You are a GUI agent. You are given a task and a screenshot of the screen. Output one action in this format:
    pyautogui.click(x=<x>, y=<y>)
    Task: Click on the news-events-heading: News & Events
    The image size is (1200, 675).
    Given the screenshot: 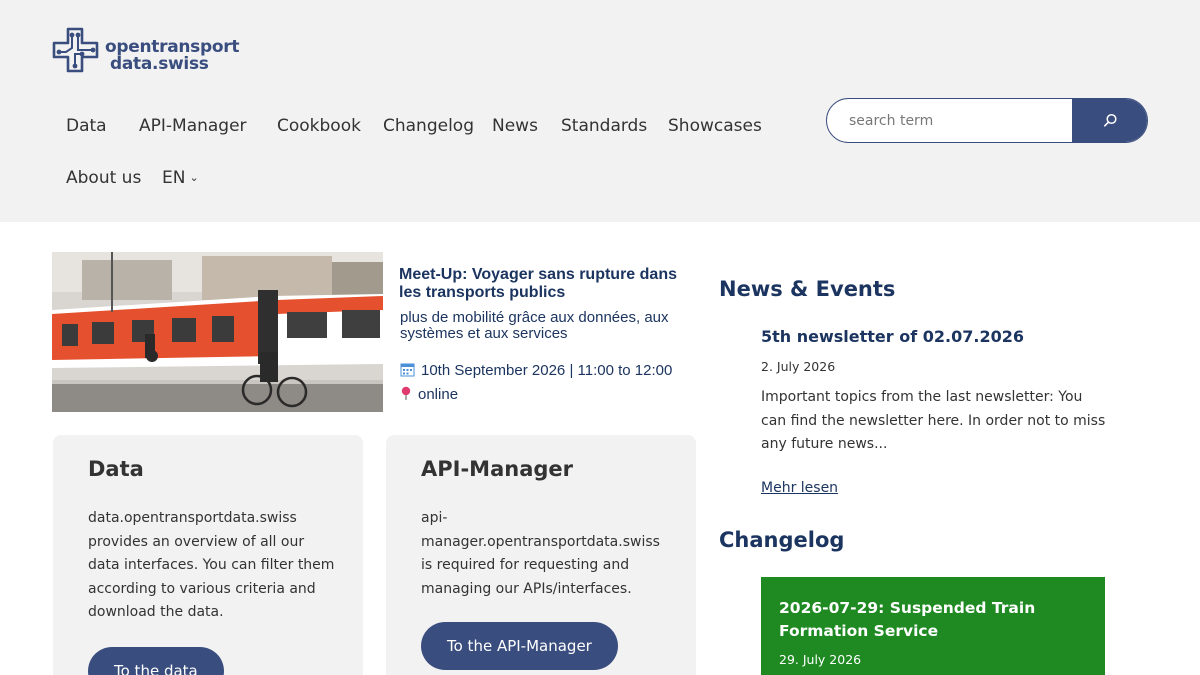 What is the action you would take?
    pyautogui.click(x=807, y=289)
    